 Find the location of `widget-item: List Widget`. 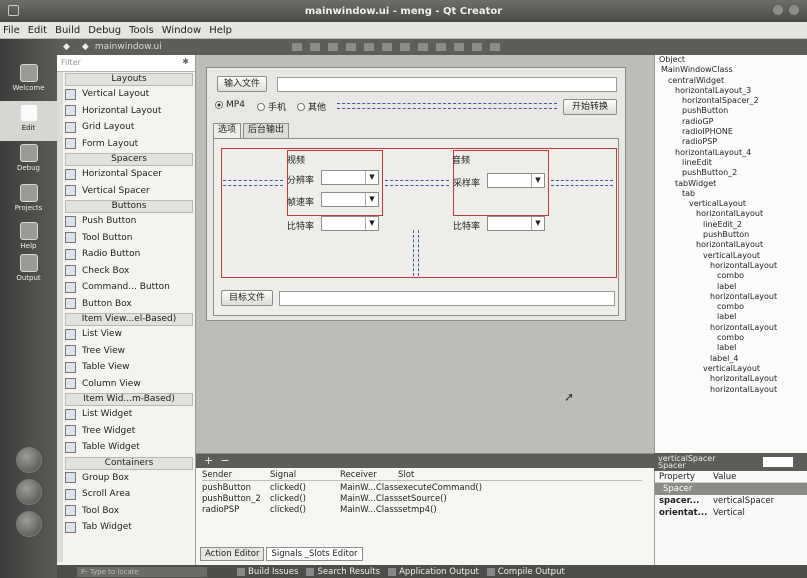

widget-item: List Widget is located at coordinates (126, 414).